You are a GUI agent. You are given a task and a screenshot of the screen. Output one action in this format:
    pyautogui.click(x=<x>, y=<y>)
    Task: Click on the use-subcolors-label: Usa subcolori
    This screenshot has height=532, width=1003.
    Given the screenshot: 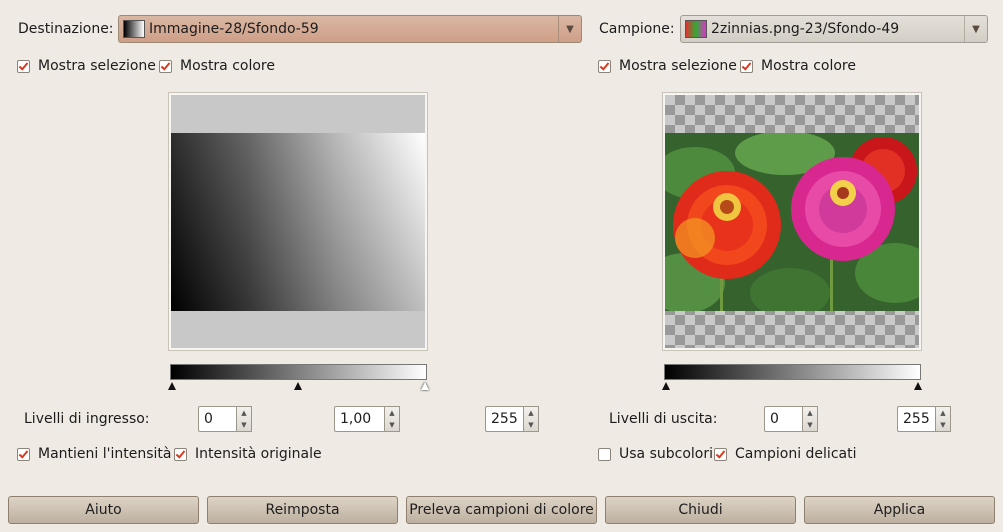 What is the action you would take?
    pyautogui.click(x=666, y=454)
    